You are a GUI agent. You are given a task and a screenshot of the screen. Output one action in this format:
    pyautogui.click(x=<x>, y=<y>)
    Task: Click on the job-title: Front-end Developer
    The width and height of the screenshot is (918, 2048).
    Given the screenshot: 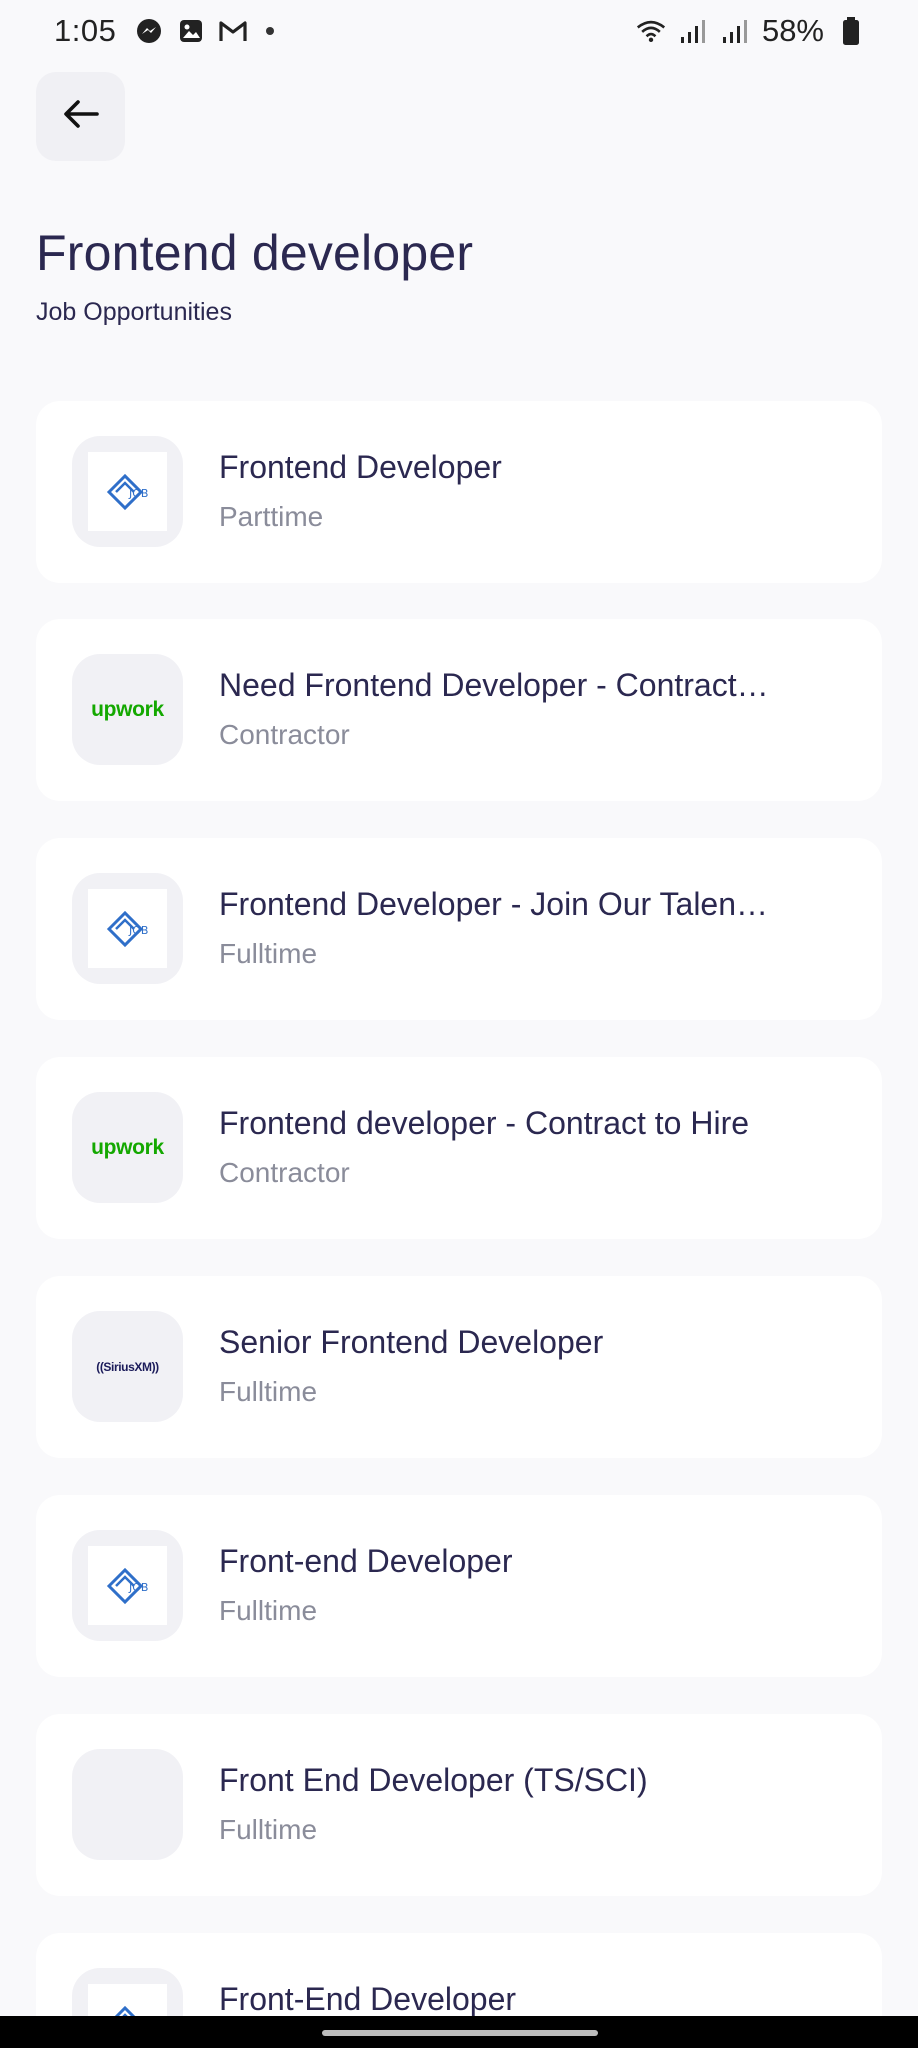 What is the action you would take?
    pyautogui.click(x=366, y=1561)
    